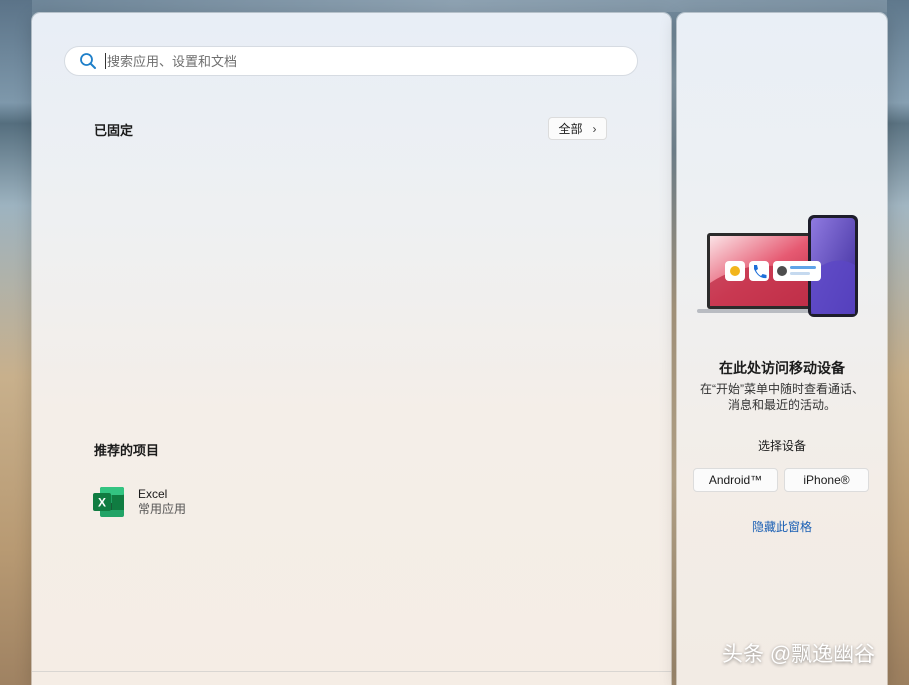 The width and height of the screenshot is (909, 685). What do you see at coordinates (570, 129) in the screenshot?
I see `all-apps-label: 全部` at bounding box center [570, 129].